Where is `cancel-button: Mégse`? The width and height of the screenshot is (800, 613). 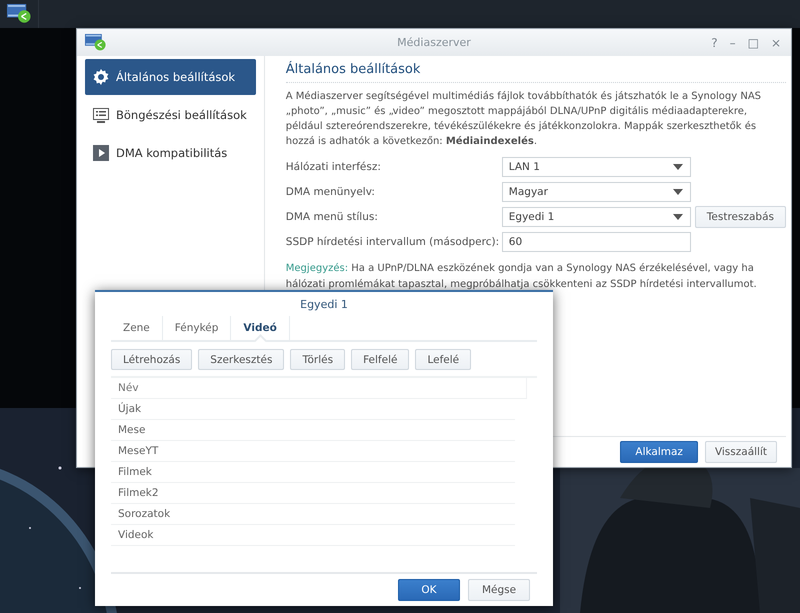
cancel-button: Mégse is located at coordinates (499, 590).